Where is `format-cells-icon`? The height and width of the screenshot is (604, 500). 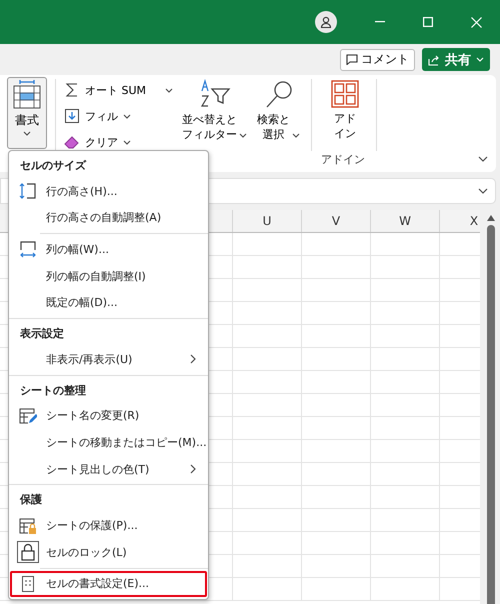
format-cells-icon is located at coordinates (28, 584).